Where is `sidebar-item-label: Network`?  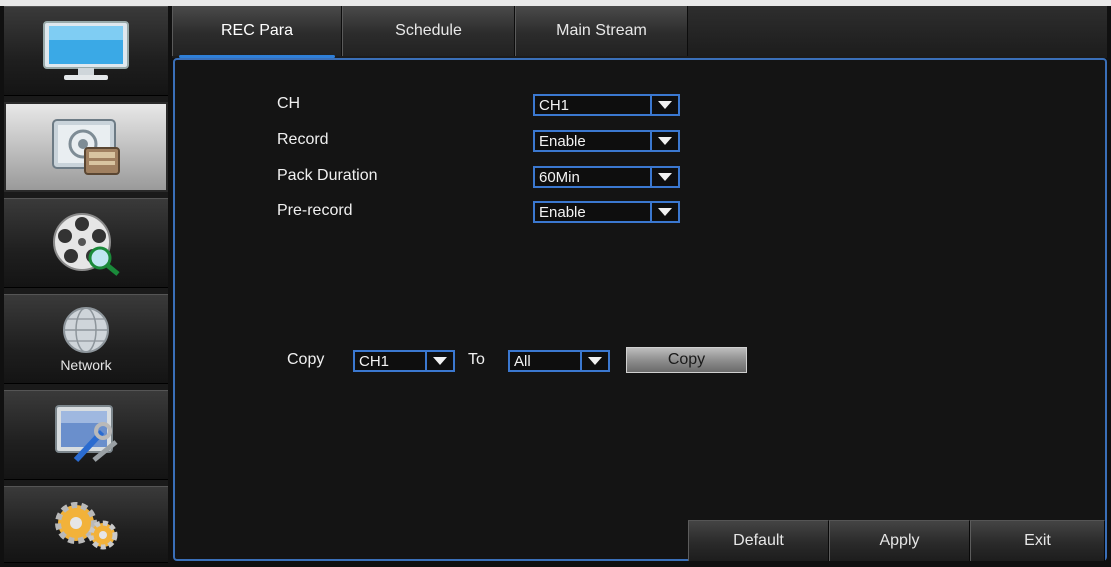 sidebar-item-label: Network is located at coordinates (86, 365).